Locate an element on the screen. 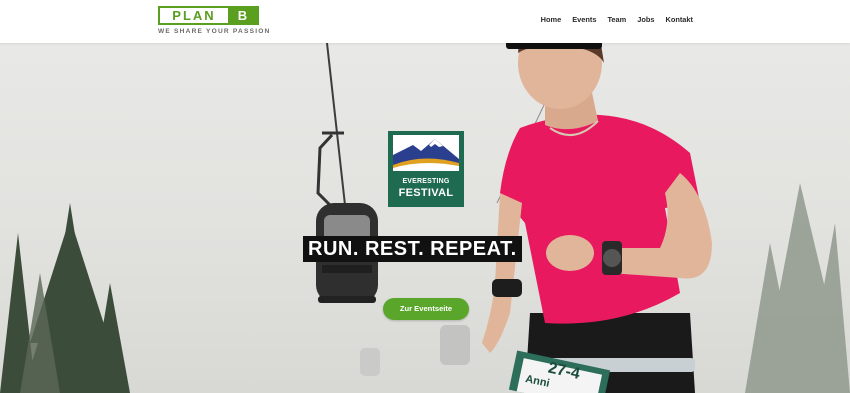  nav-team: Team is located at coordinates (616, 19).